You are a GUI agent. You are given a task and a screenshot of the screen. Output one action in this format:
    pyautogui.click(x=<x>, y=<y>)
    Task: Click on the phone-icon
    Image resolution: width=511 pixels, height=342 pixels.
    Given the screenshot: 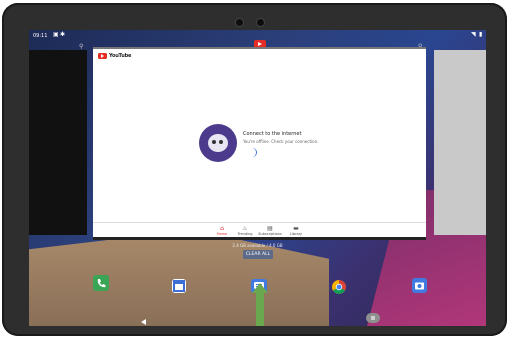 What is the action you would take?
    pyautogui.click(x=101, y=283)
    